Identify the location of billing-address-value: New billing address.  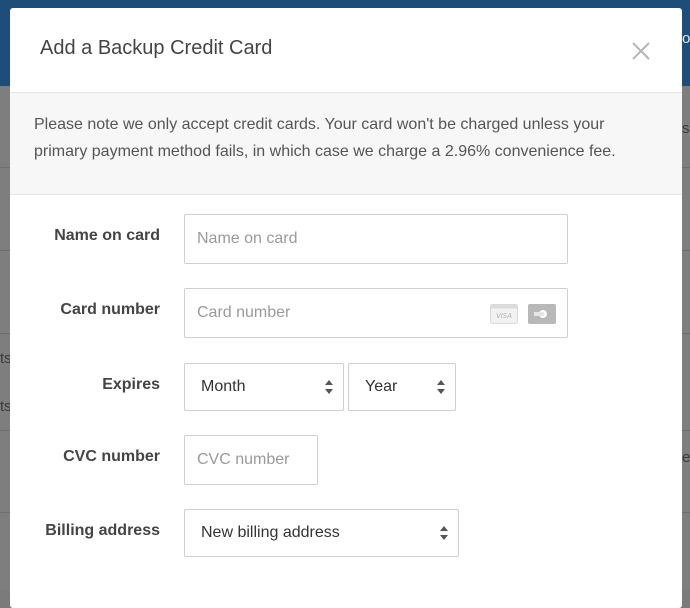
(270, 532).